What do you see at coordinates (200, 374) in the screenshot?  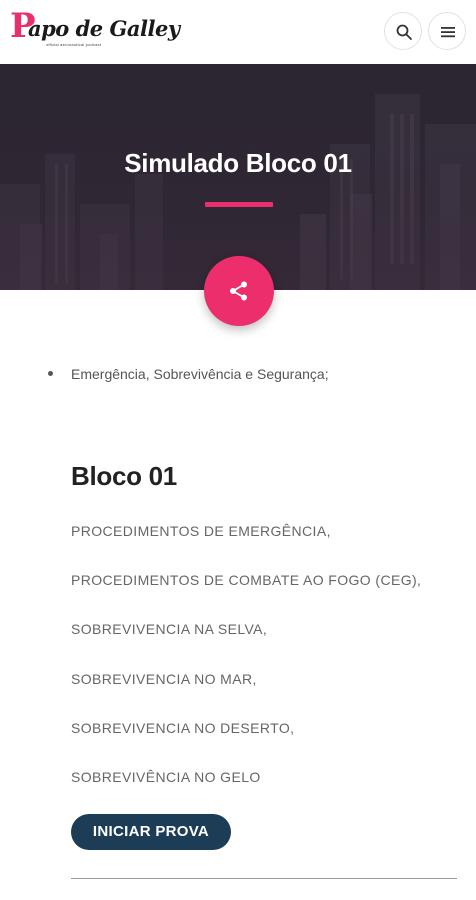 I see `bullet-text: Emergência, Sobrevivência e Segurança;` at bounding box center [200, 374].